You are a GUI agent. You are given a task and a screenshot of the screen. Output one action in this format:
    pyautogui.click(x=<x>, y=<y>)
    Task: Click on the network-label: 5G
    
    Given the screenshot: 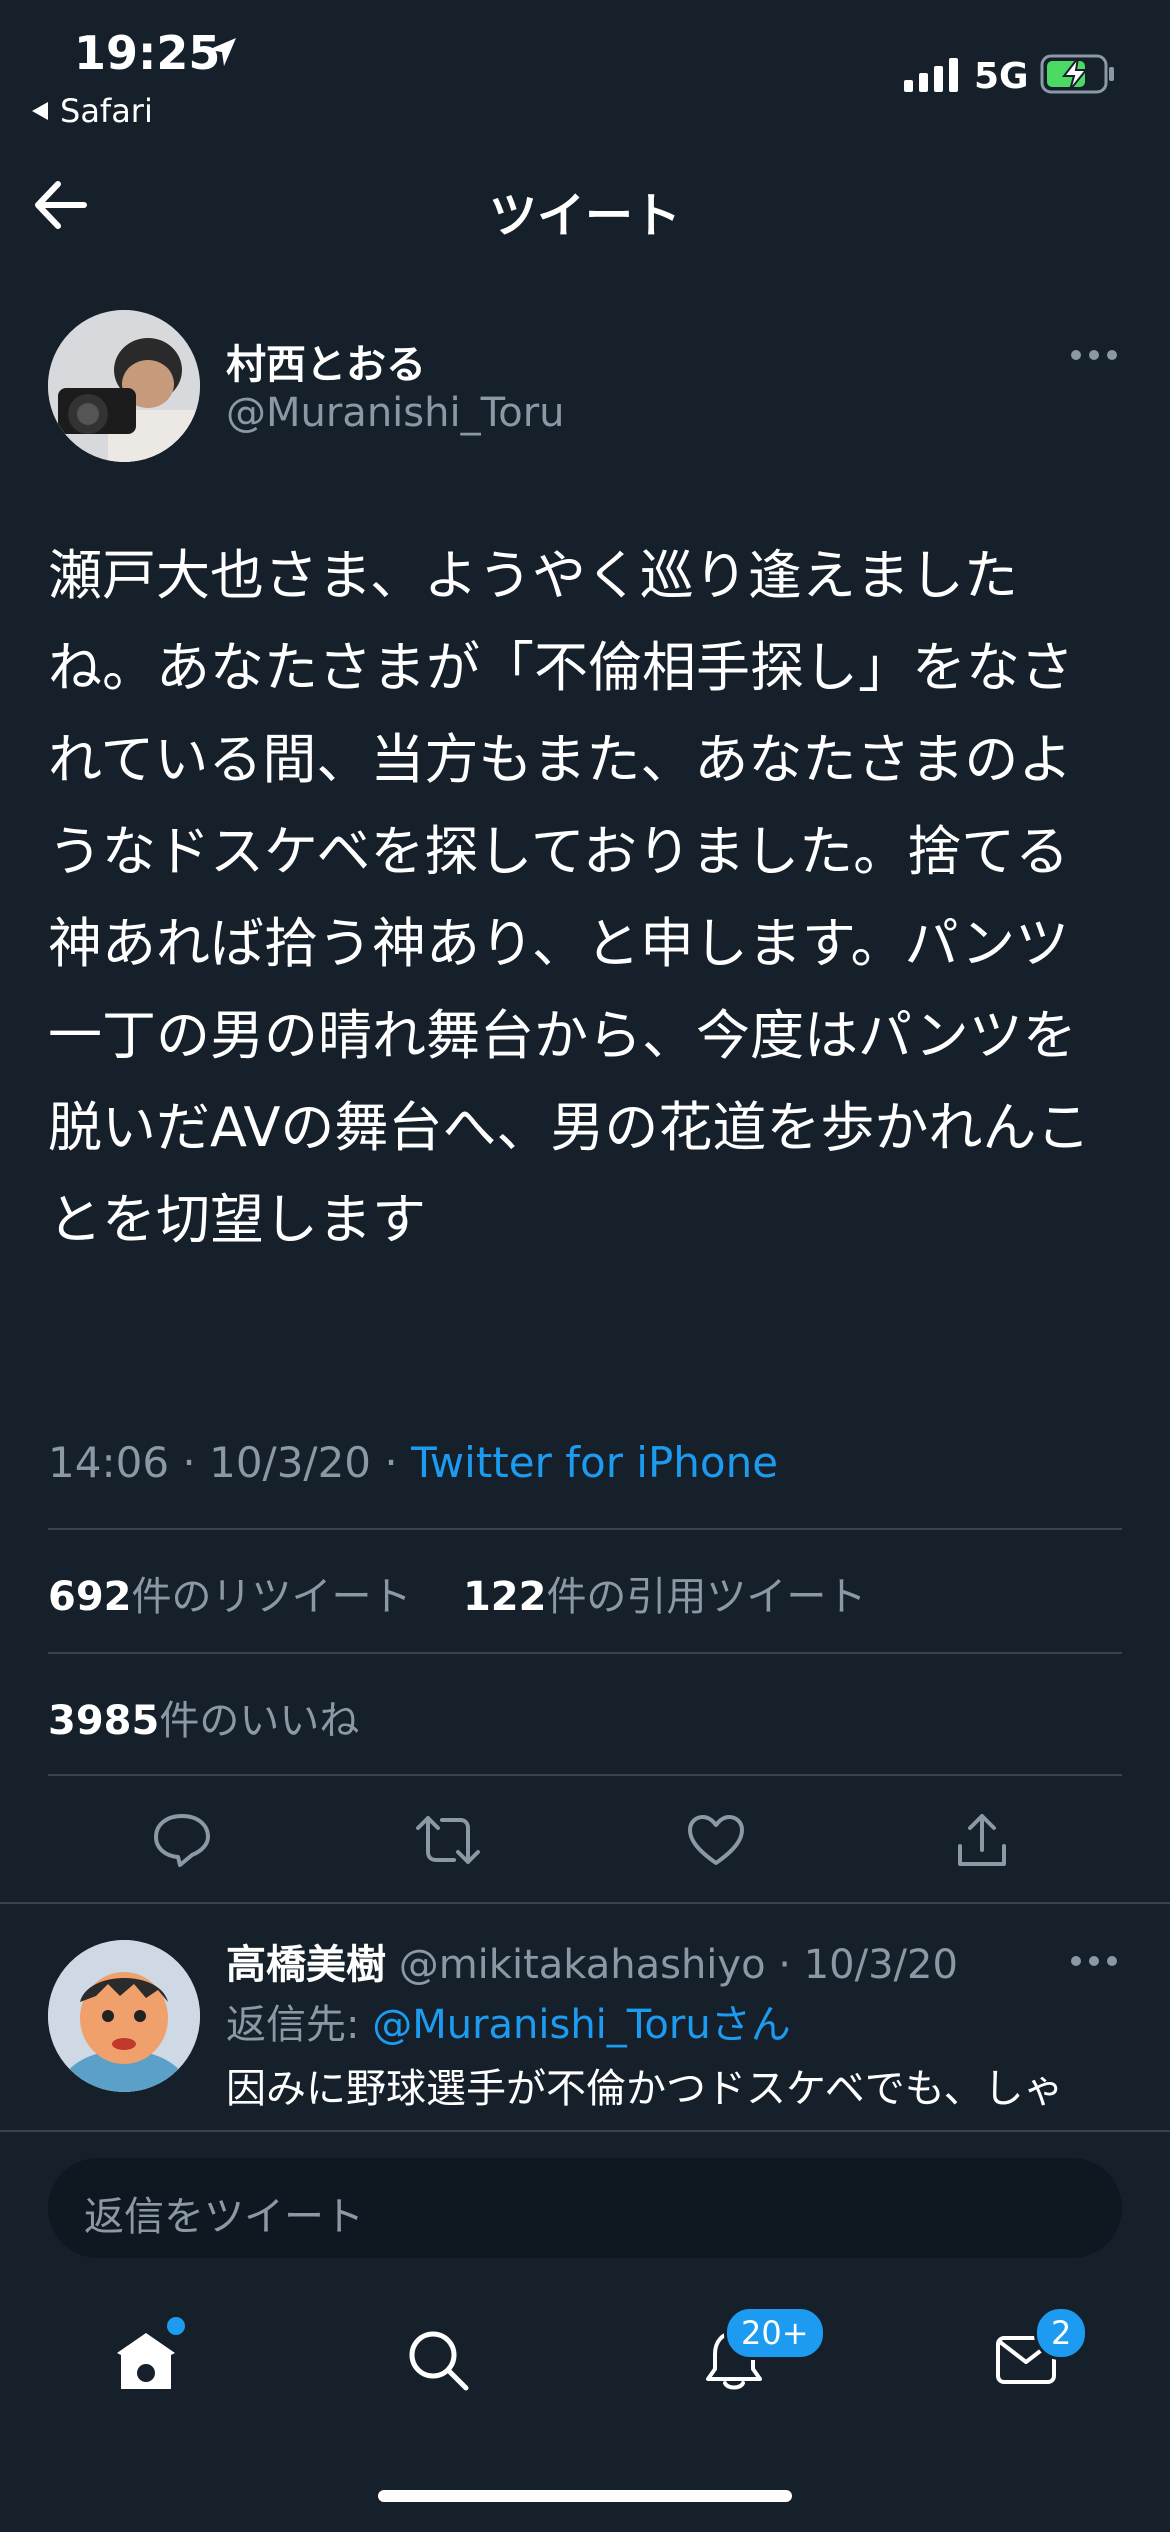 What is the action you would take?
    pyautogui.click(x=1001, y=76)
    